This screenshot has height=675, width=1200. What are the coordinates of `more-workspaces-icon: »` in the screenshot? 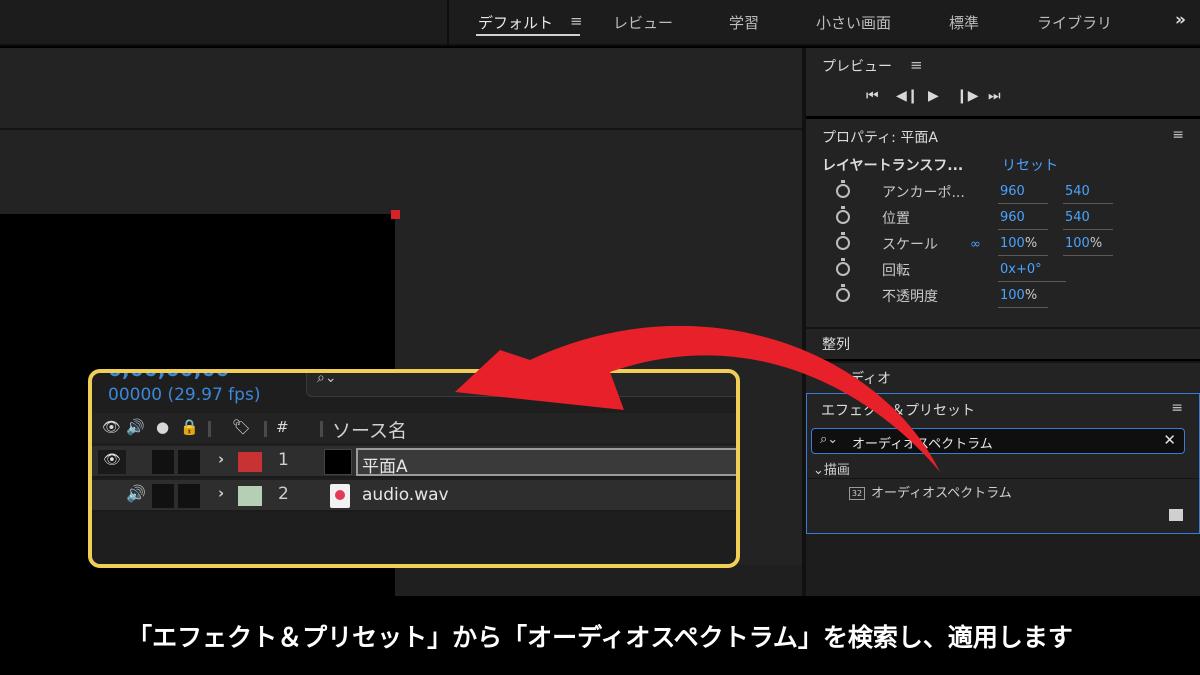 It's located at (1180, 20).